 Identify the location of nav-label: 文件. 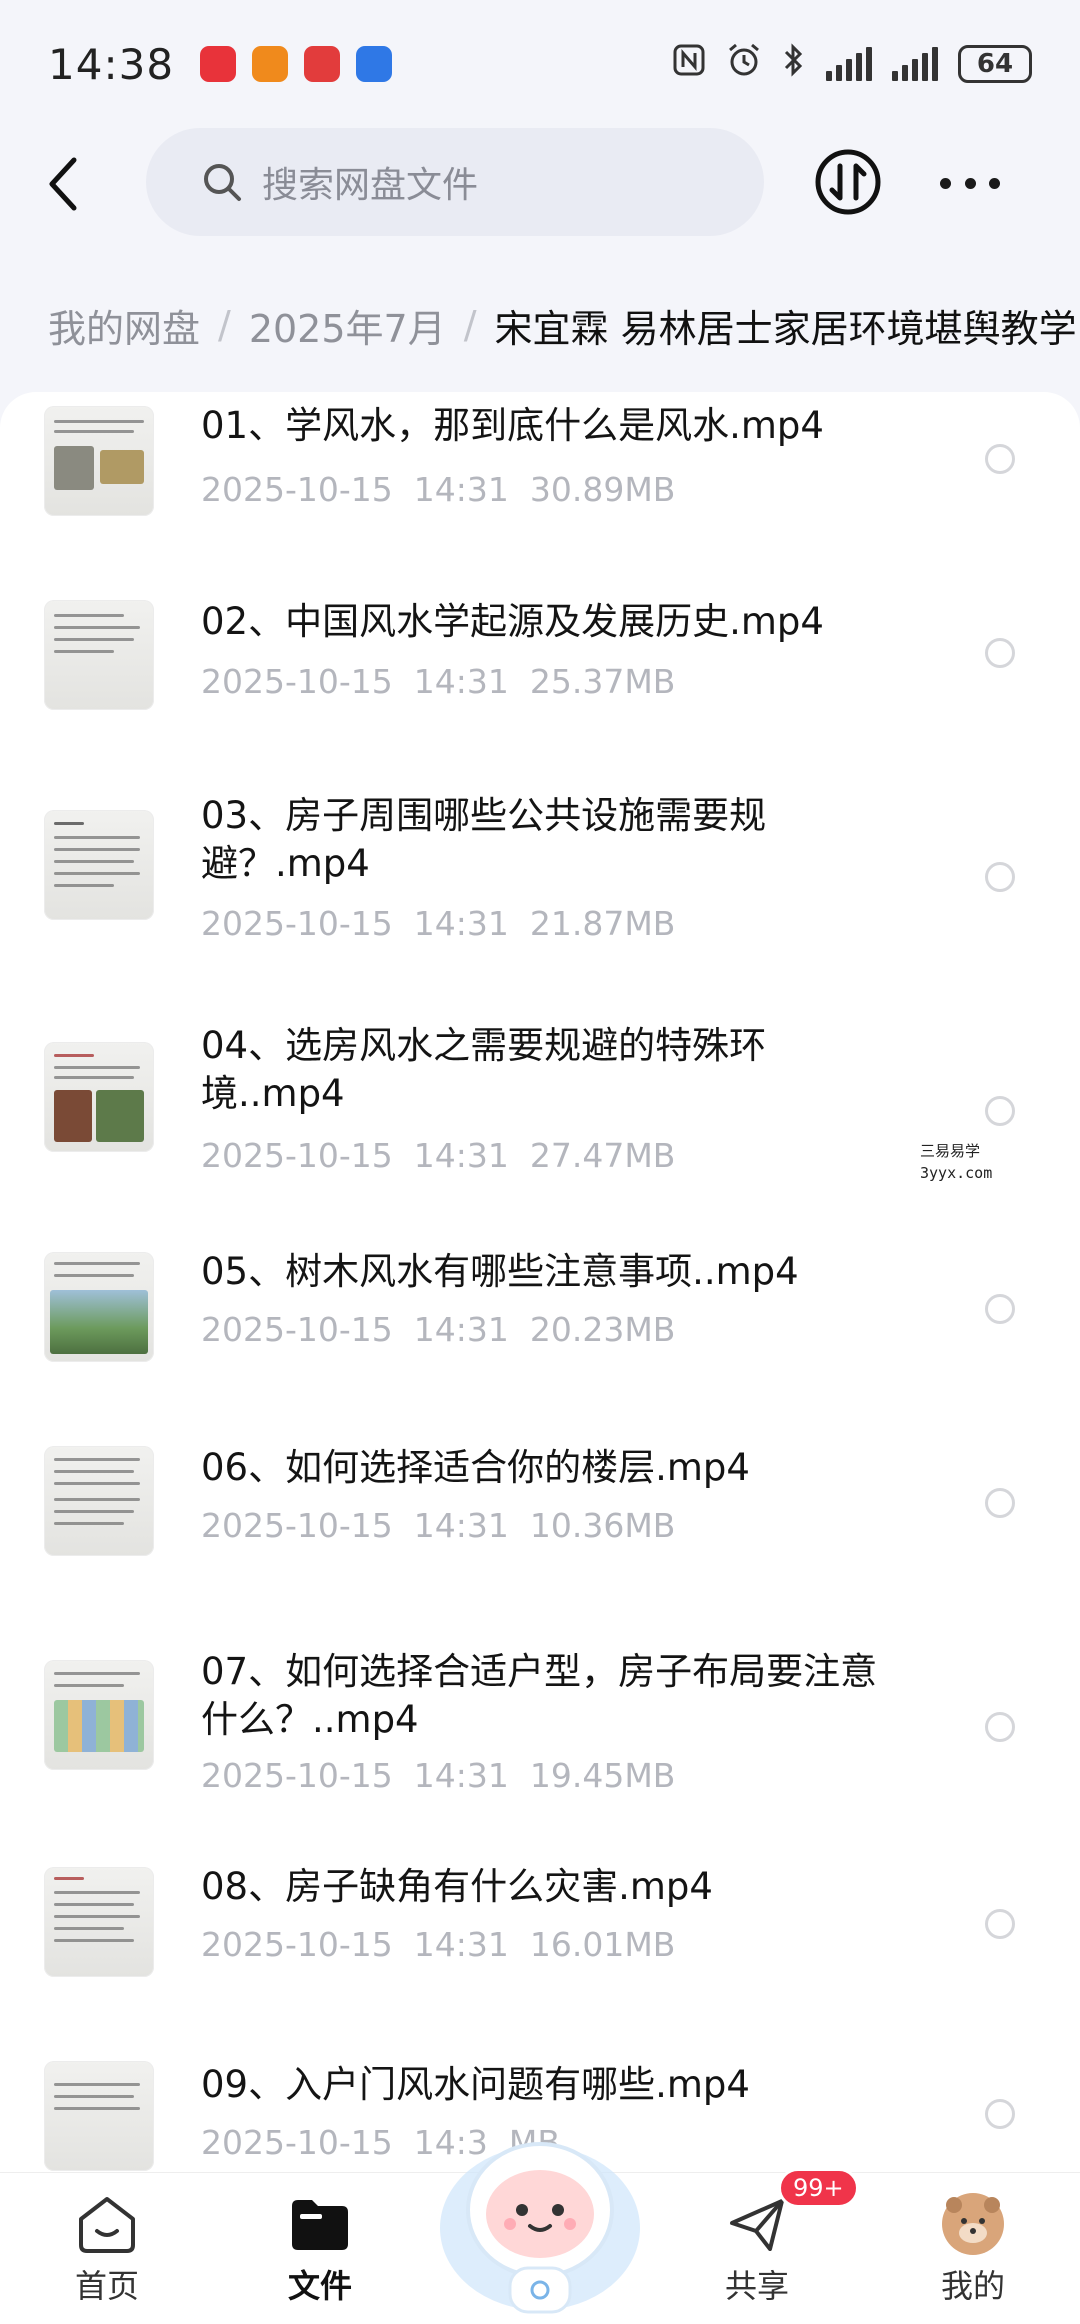
(319, 2286).